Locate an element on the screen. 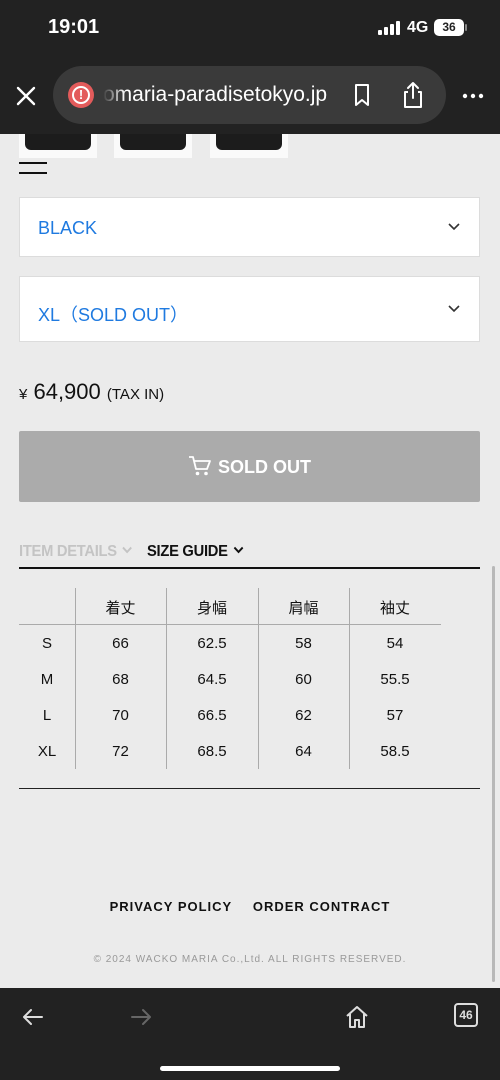  table-header-cell: 袖丈 is located at coordinates (394, 608).